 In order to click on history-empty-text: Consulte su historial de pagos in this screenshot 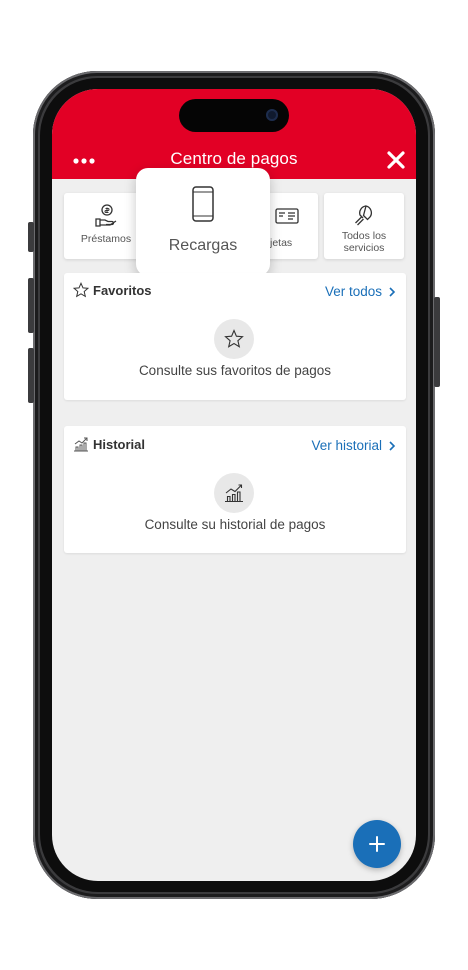, I will do `click(235, 524)`.